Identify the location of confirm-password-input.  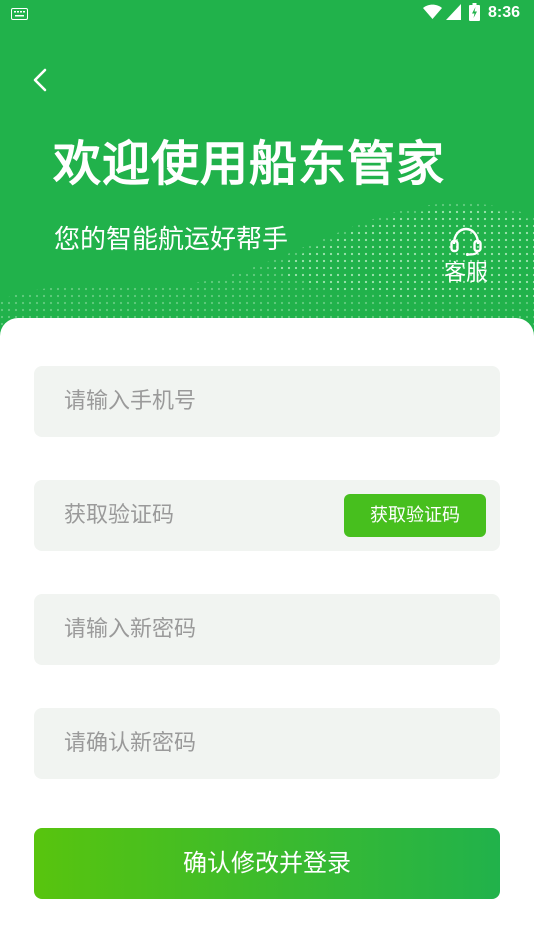
(267, 743).